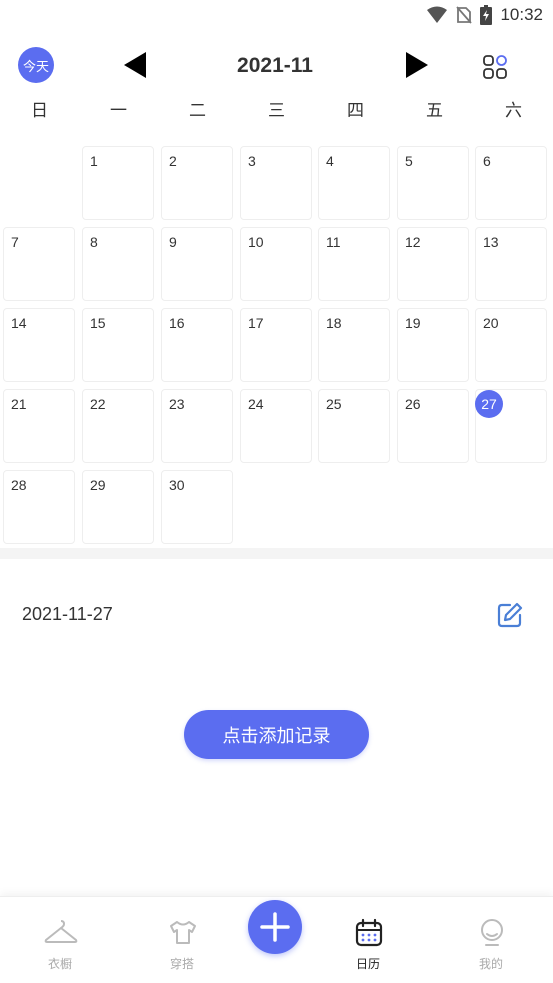 Image resolution: width=553 pixels, height=983 pixels. I want to click on day-cell: 14, so click(39, 345).